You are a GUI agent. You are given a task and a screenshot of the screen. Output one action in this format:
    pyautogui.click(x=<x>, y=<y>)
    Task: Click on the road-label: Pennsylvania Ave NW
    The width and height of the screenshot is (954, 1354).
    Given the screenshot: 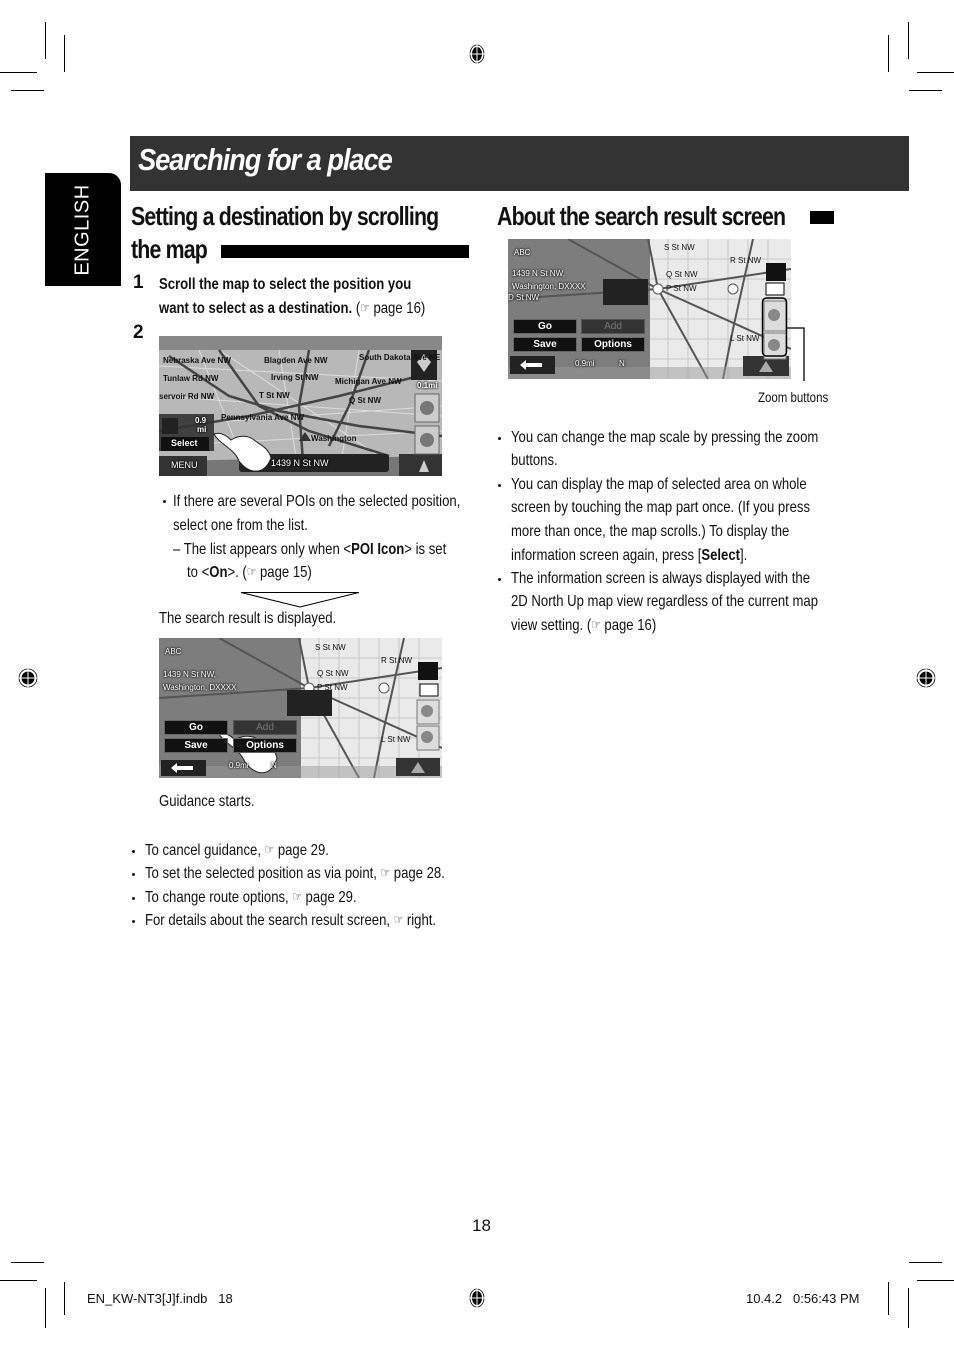 What is the action you would take?
    pyautogui.click(x=262, y=417)
    